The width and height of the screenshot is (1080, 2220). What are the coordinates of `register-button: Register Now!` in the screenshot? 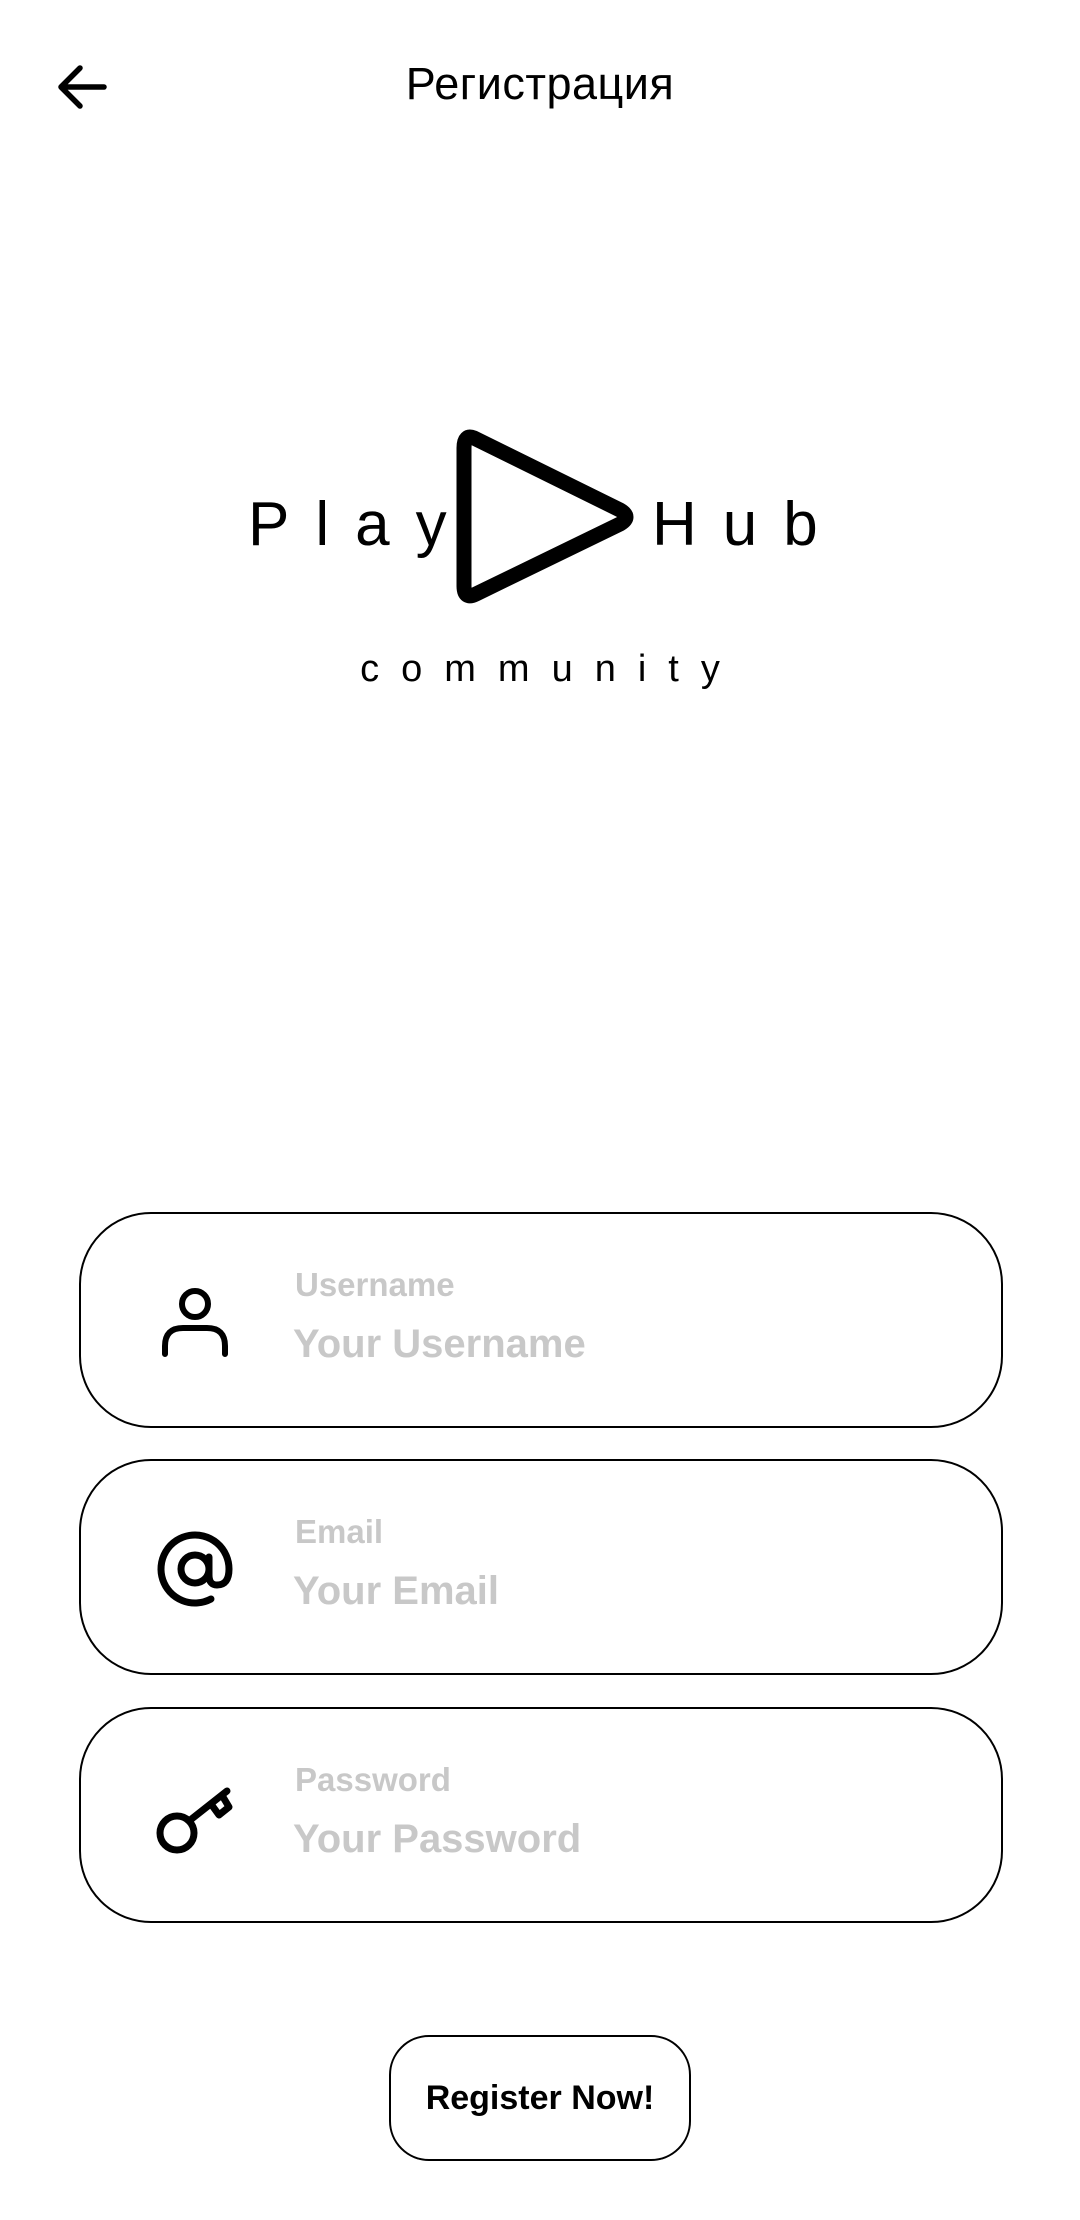 It's located at (540, 2098).